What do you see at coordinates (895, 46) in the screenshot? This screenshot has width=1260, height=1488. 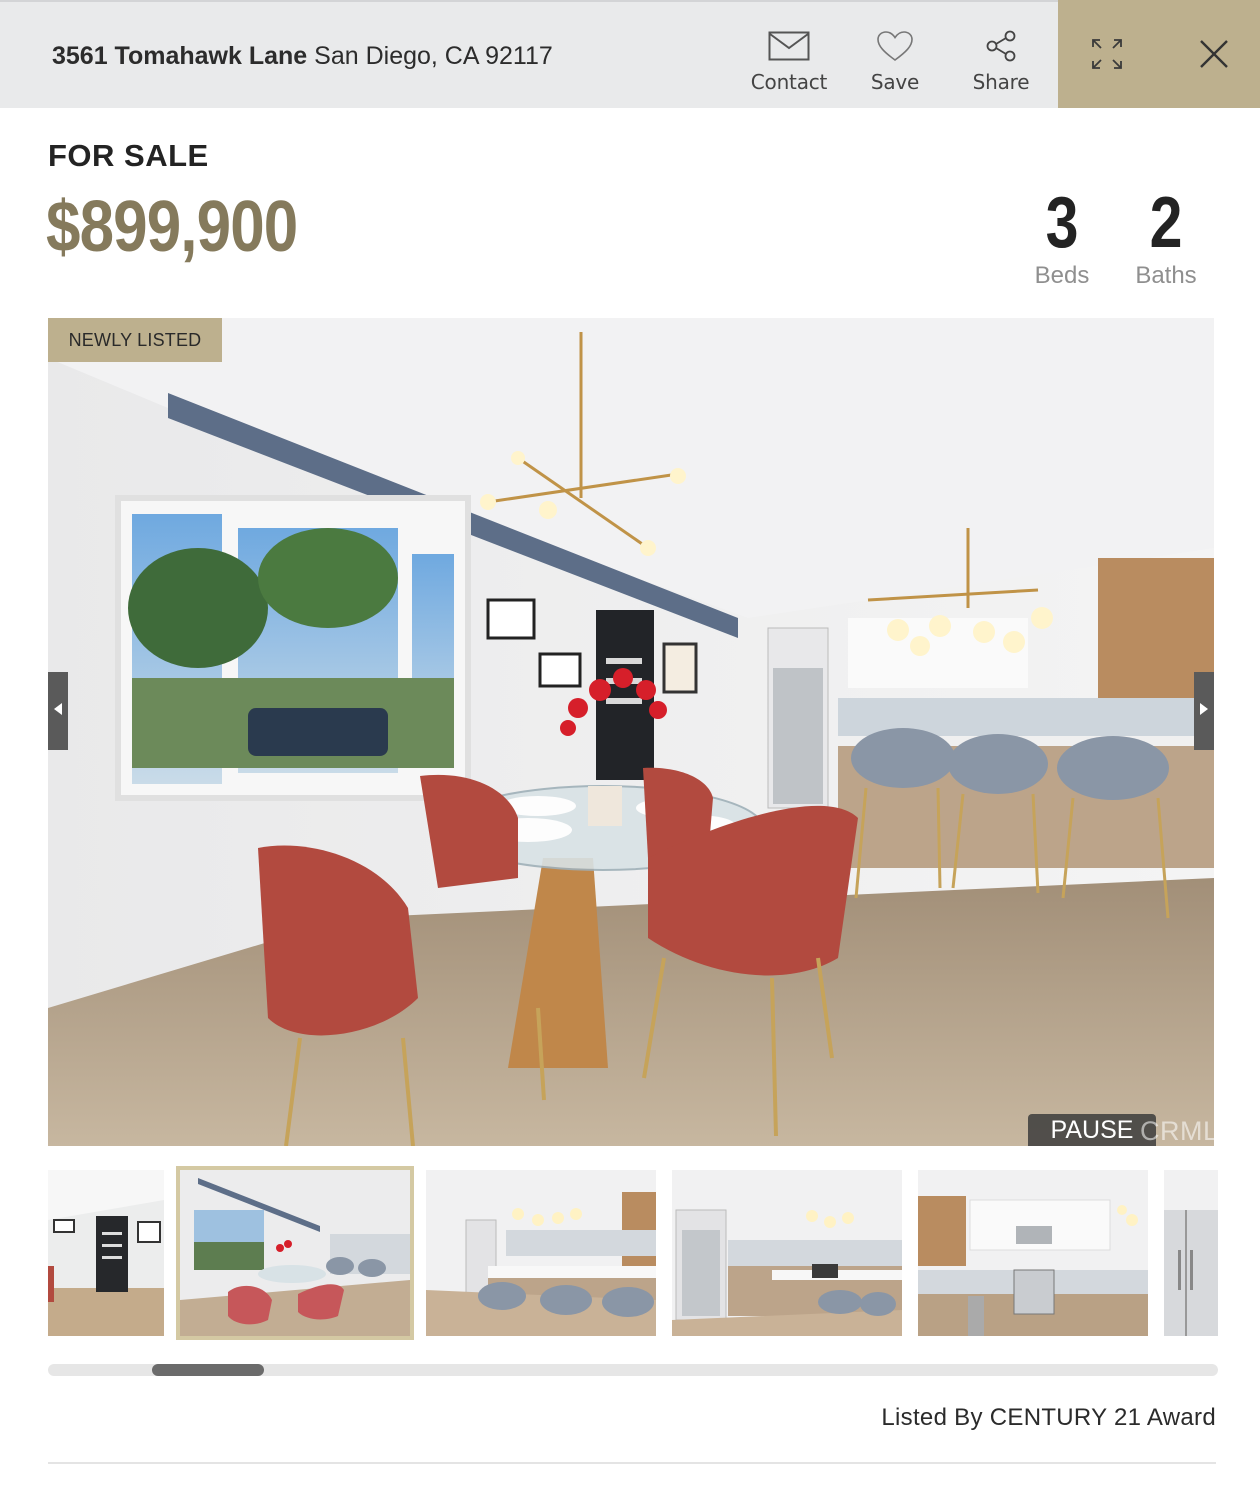 I see `heart-icon` at bounding box center [895, 46].